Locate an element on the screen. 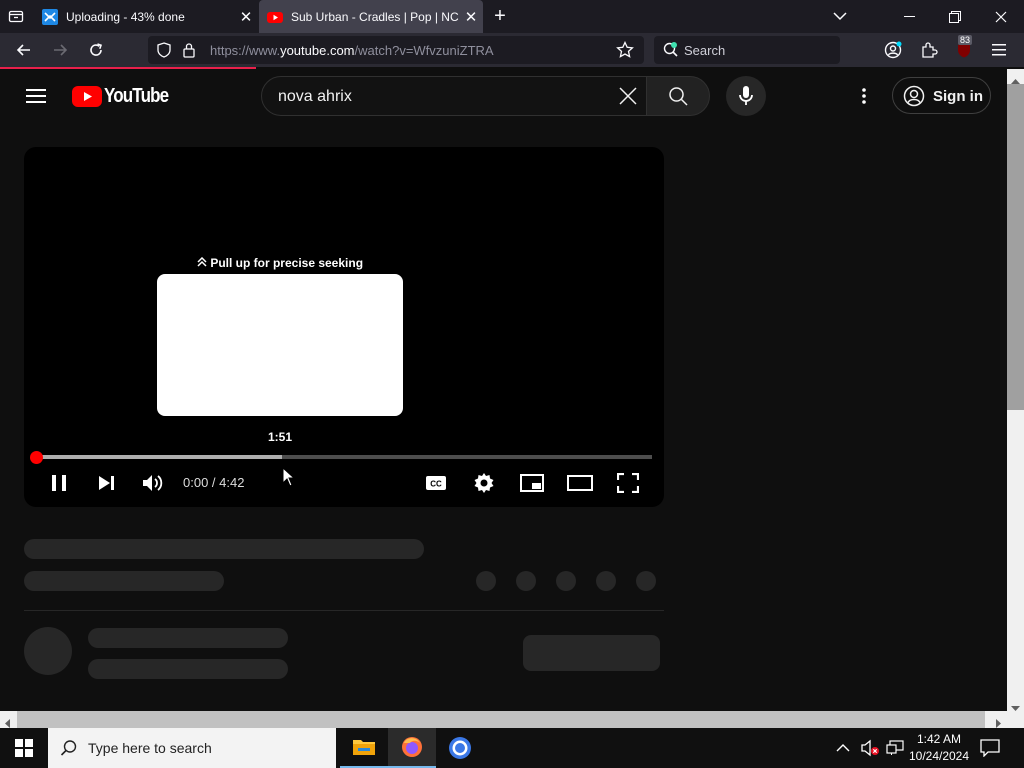 Image resolution: width=1024 pixels, height=768 pixels. theater-mode-icon is located at coordinates (580, 483).